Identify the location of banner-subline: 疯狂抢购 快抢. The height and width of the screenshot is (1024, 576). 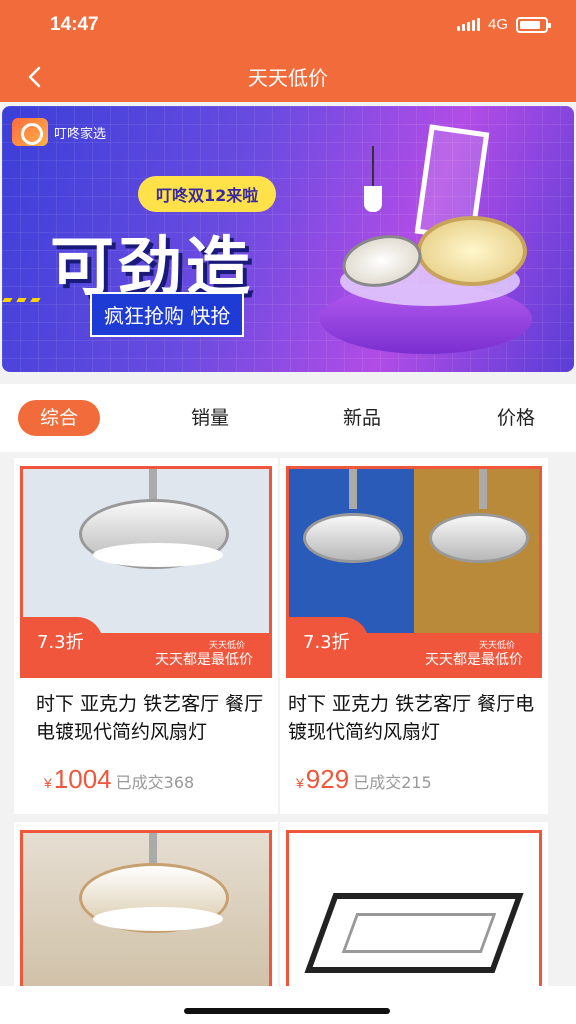
(167, 314).